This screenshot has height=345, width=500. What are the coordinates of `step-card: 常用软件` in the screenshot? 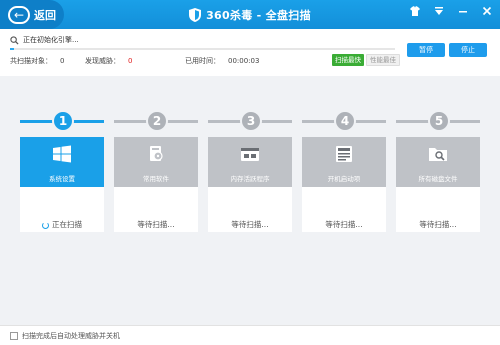 It's located at (156, 162).